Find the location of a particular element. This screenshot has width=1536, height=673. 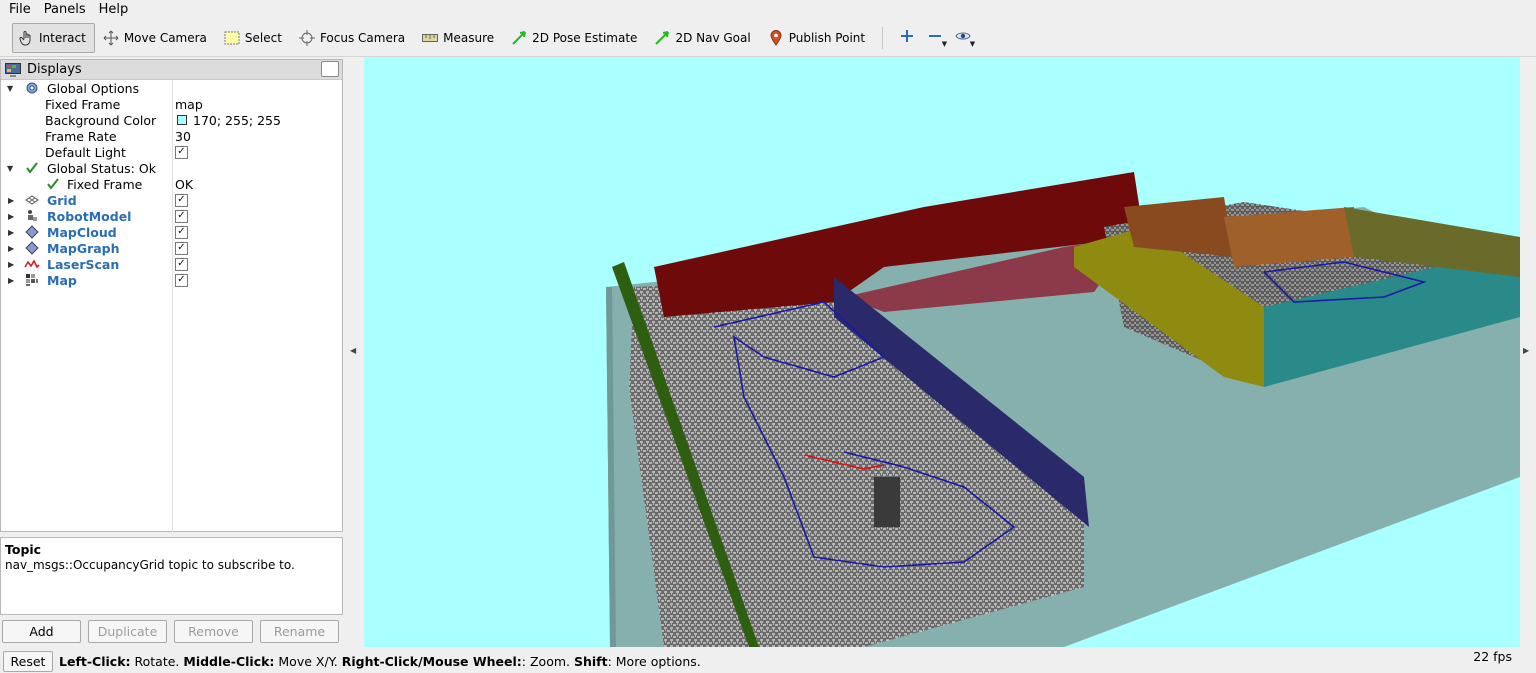

plus-icon is located at coordinates (907, 37).